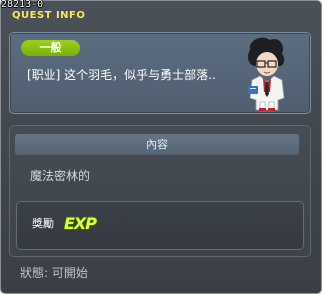 This screenshot has width=322, height=294. What do you see at coordinates (49, 15) in the screenshot?
I see `window-title: QUEST INFO` at bounding box center [49, 15].